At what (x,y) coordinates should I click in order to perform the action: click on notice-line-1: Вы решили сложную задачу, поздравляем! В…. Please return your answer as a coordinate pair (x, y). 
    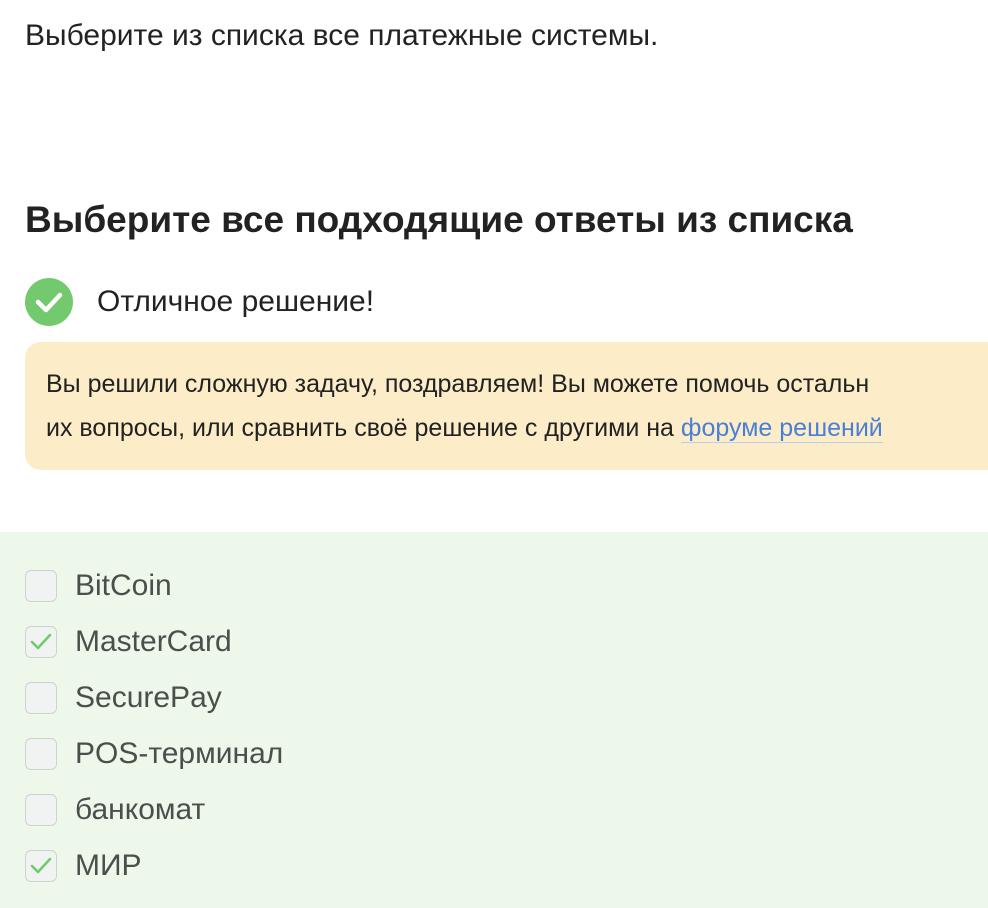
    Looking at the image, I should click on (458, 384).